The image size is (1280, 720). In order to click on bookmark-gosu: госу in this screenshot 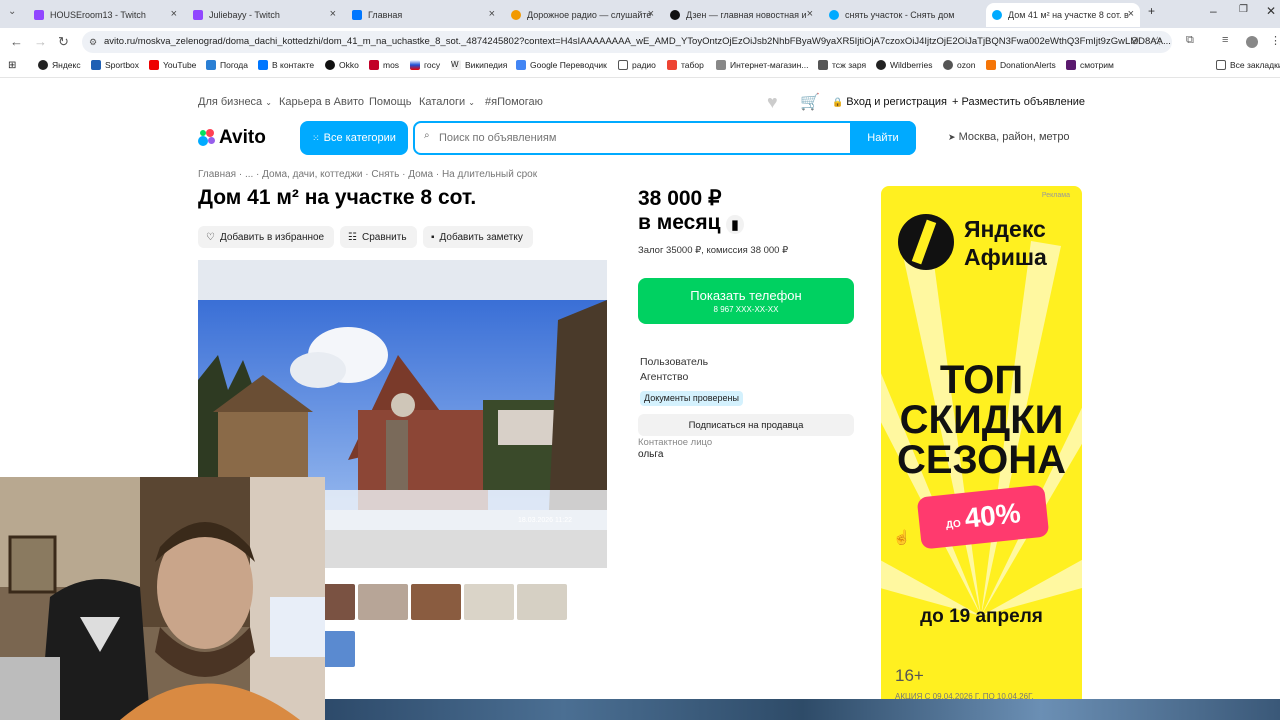, I will do `click(425, 65)`.